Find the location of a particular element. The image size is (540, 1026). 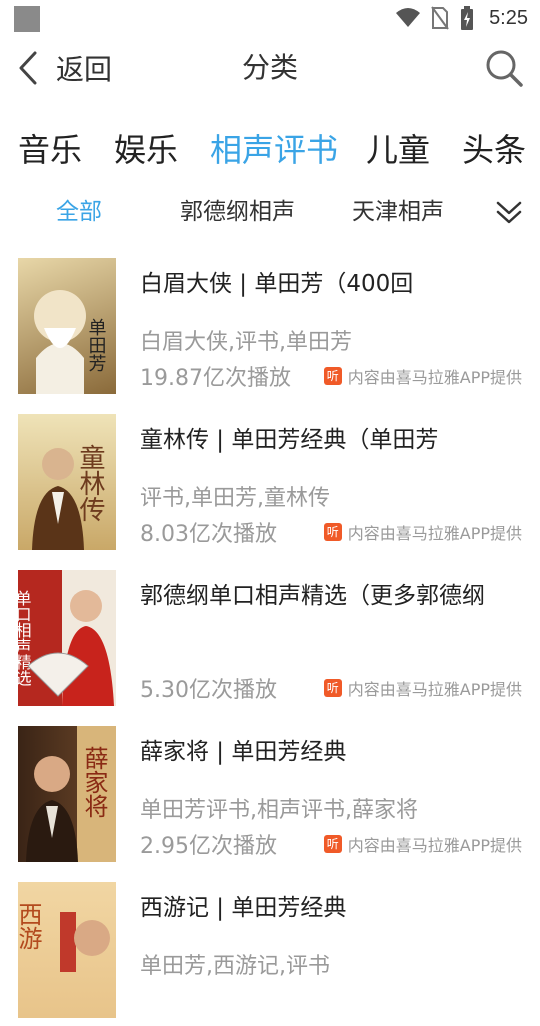

album-cover: 单口相声精选 is located at coordinates (67, 638).